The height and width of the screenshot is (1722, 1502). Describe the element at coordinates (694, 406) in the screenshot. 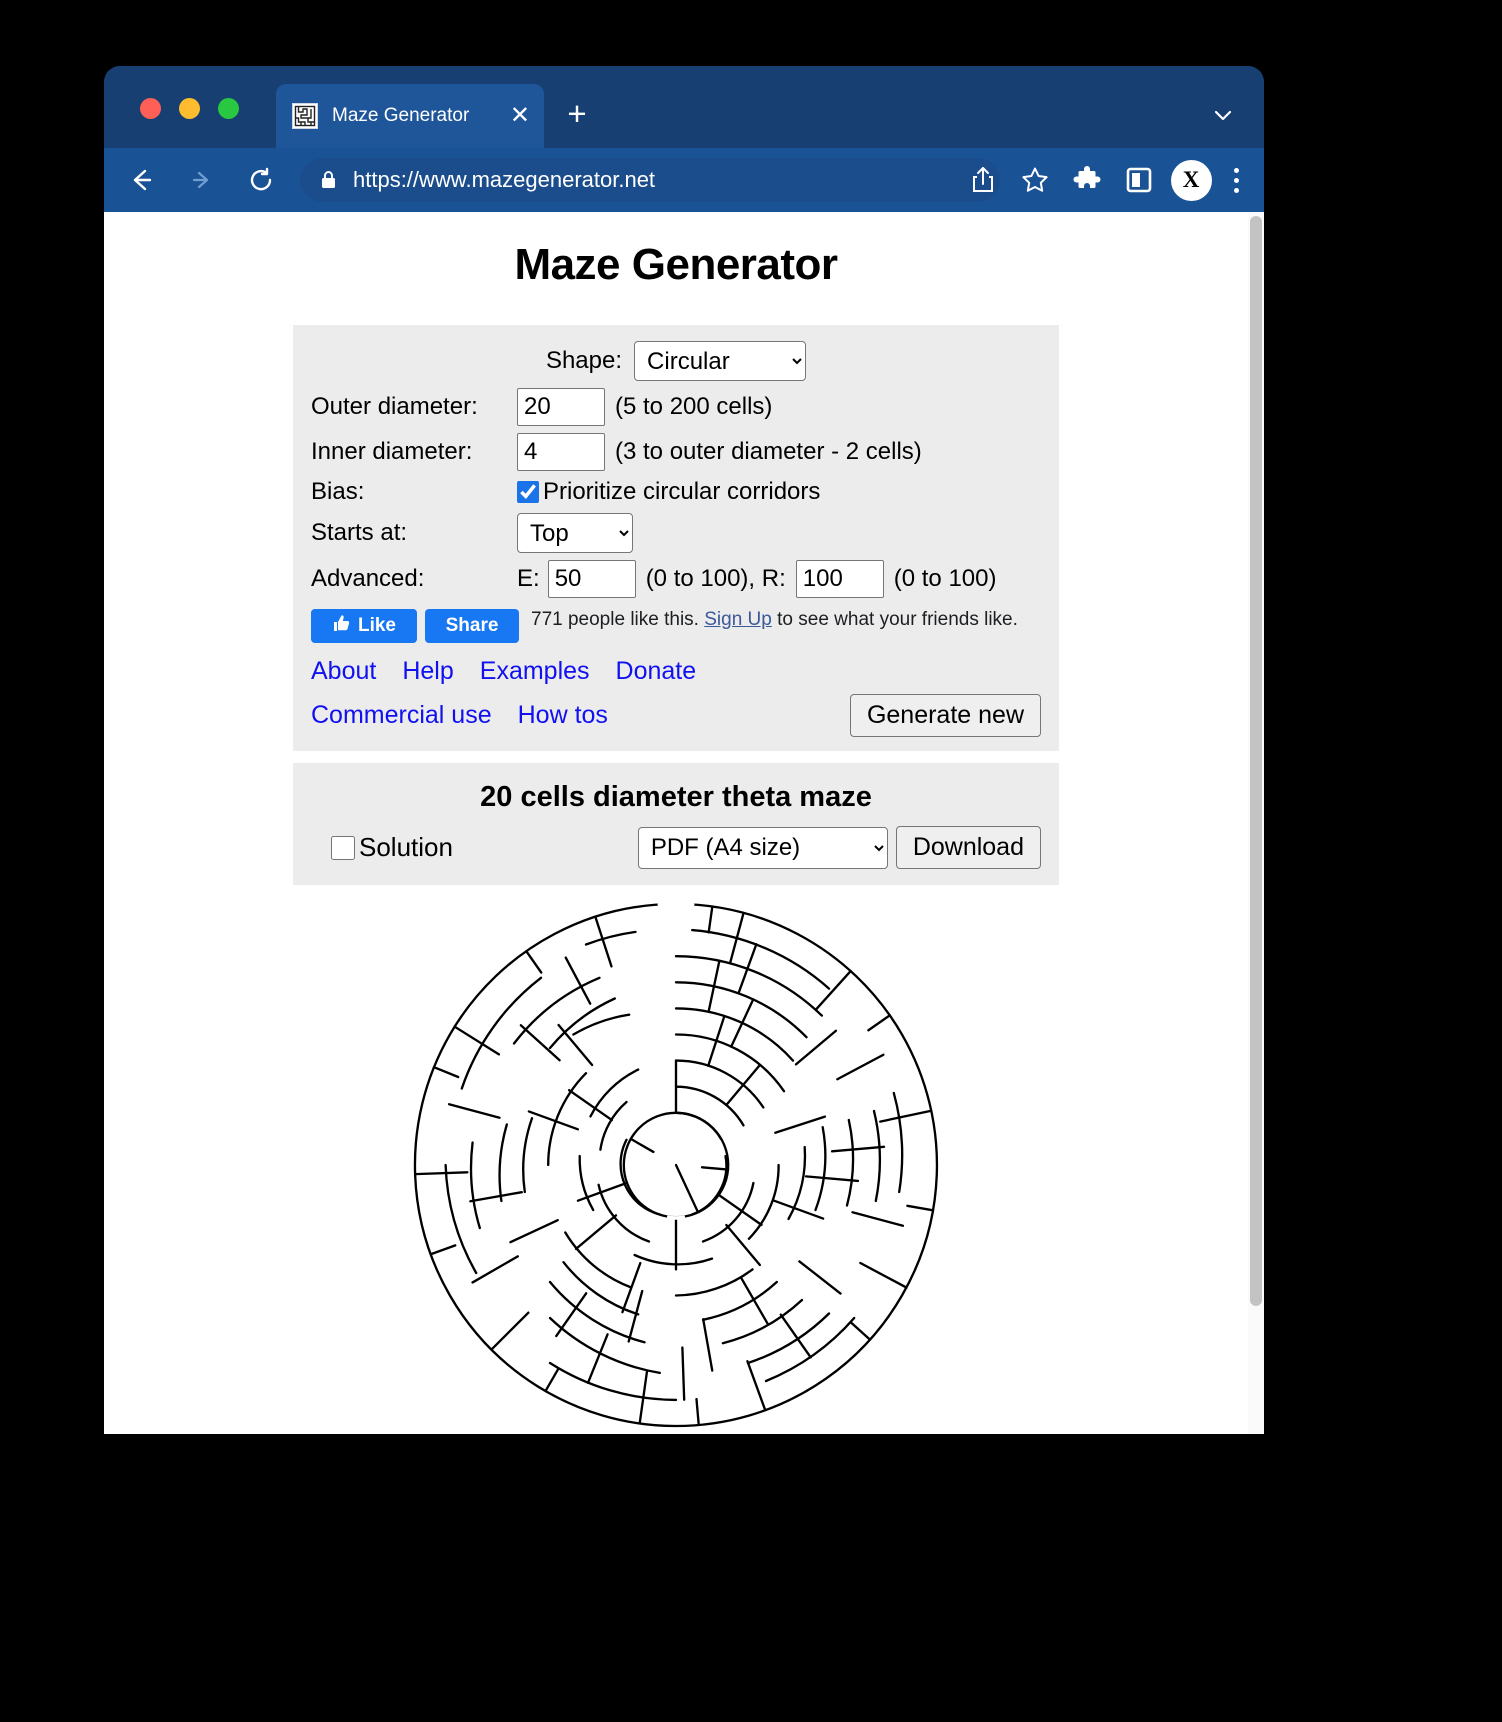

I see `outer-diameter-hint: (5 to 200 cells)` at that location.